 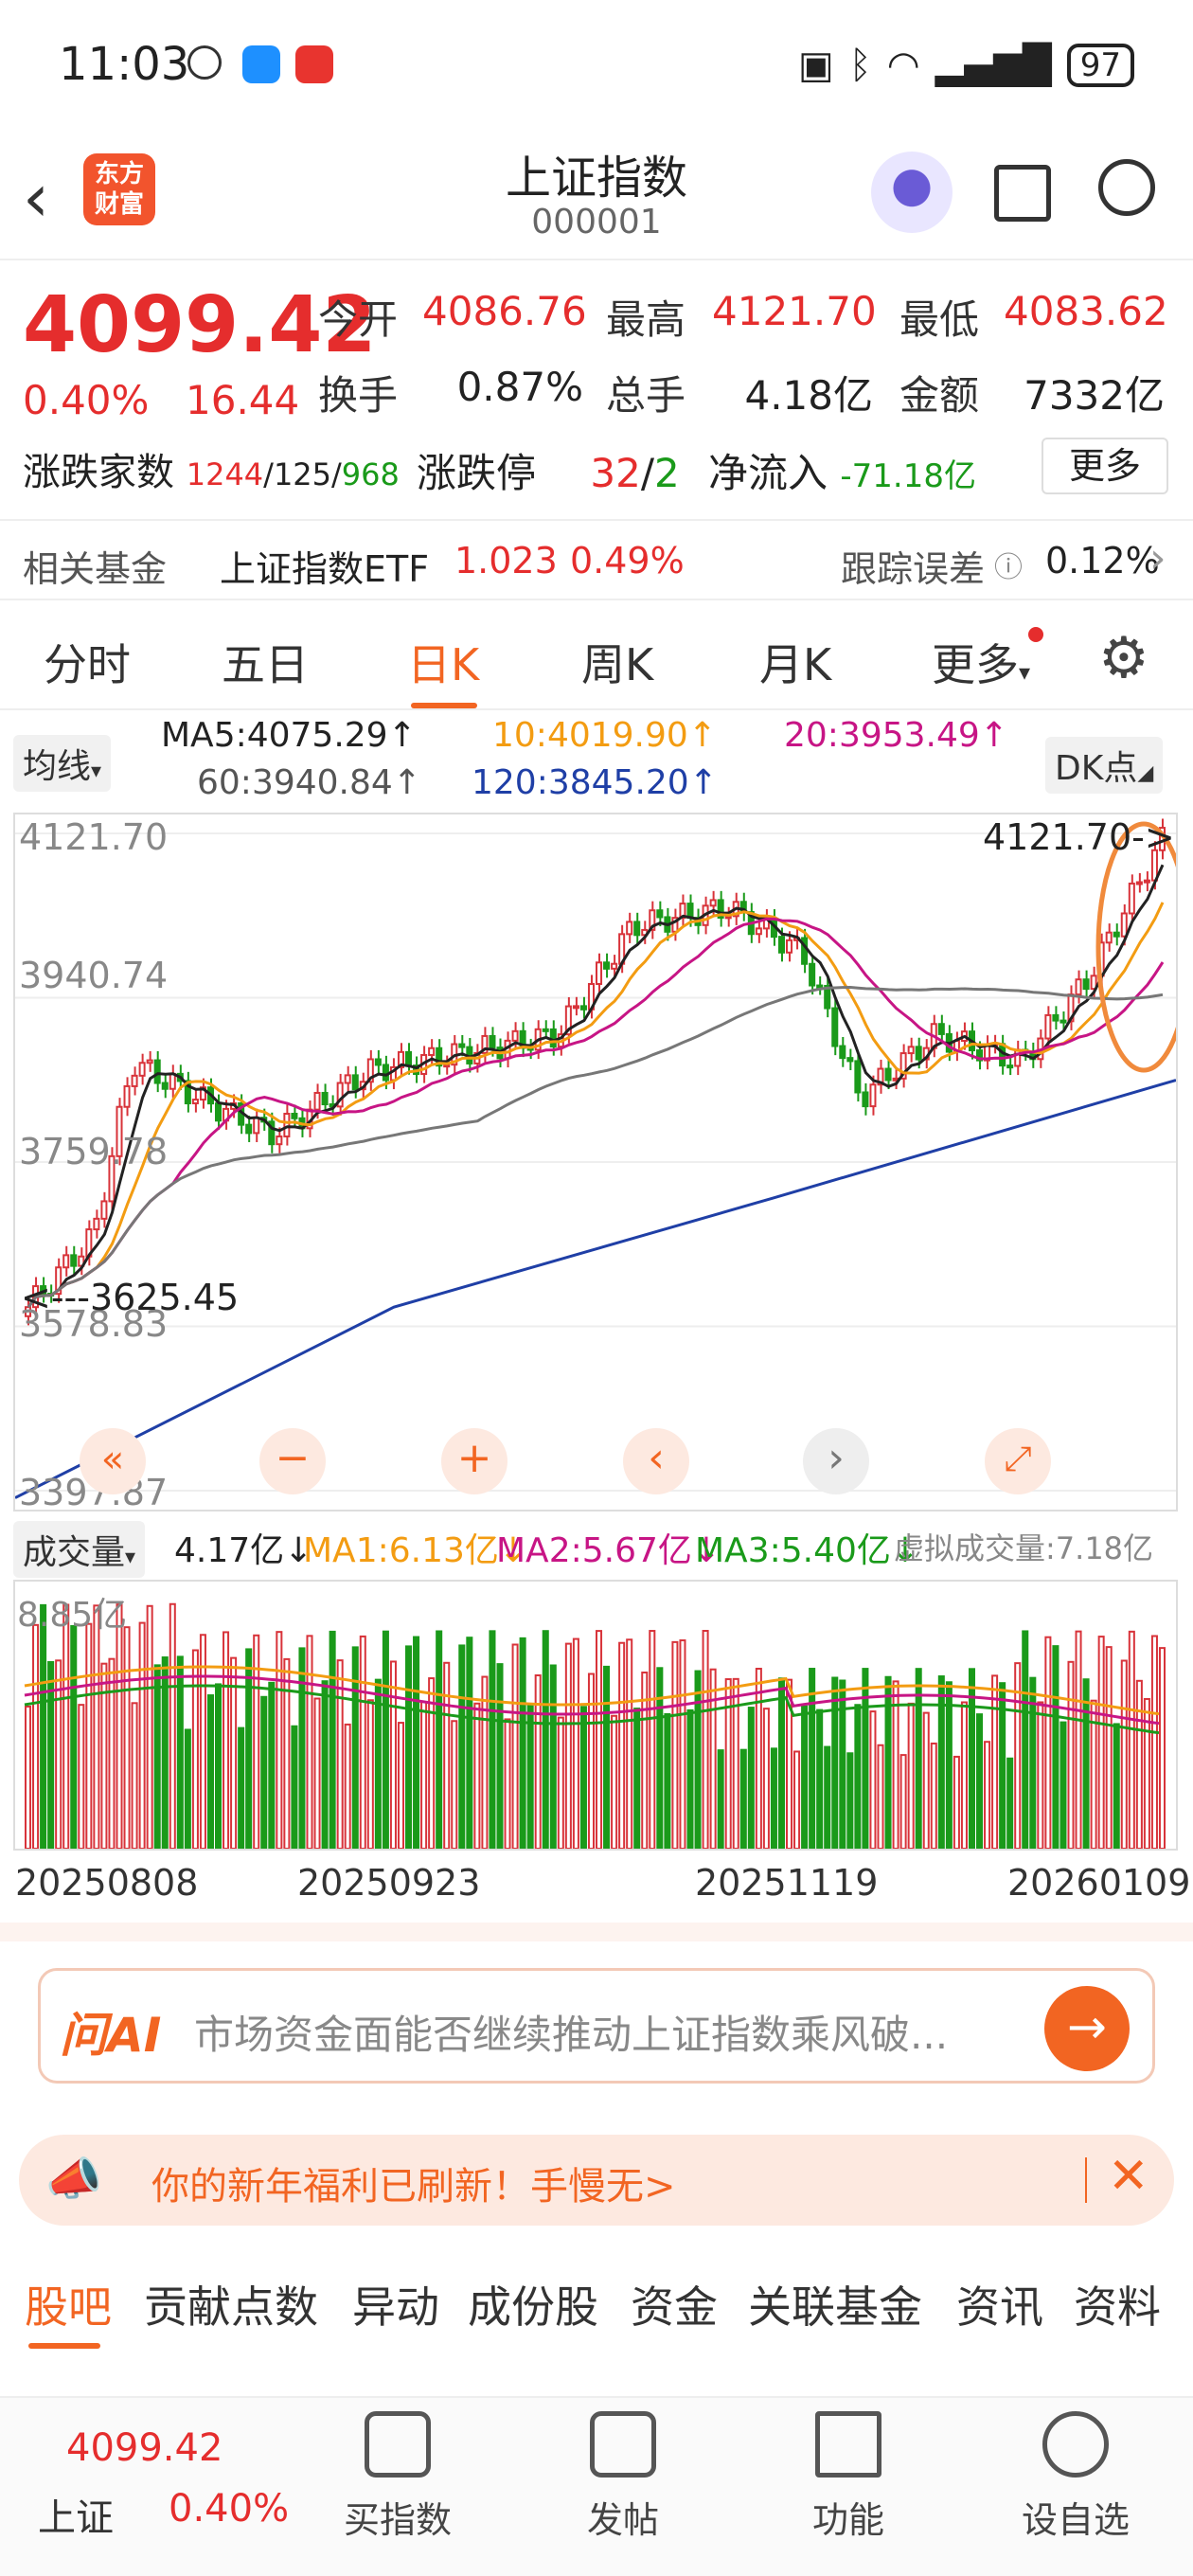 What do you see at coordinates (596, 2026) in the screenshot?
I see `ai-question-box: 问AI 市场资金面能否继续推动上证指数乘风破... →` at bounding box center [596, 2026].